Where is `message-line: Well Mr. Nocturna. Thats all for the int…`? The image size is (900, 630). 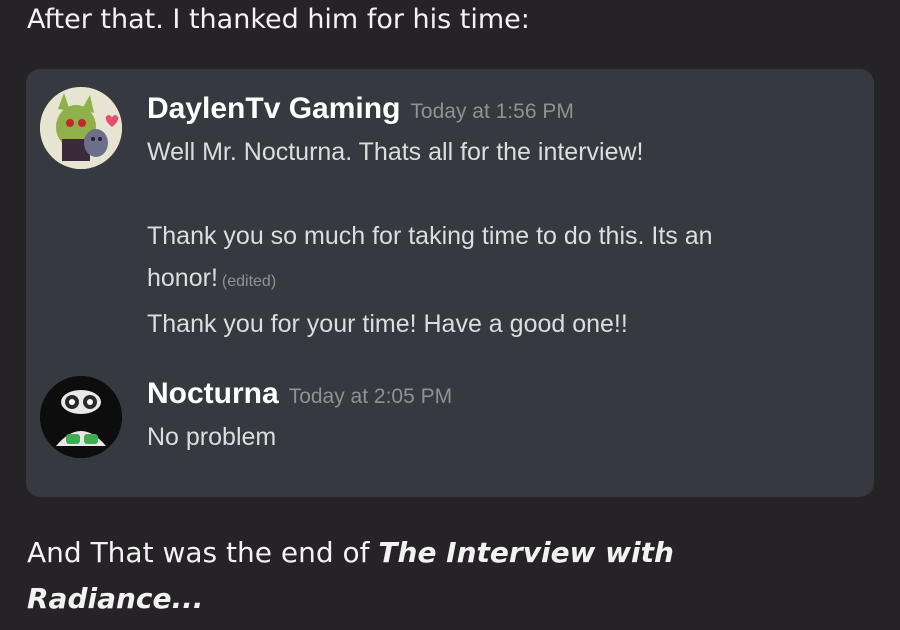
message-line: Well Mr. Nocturna. Thats all for the int… is located at coordinates (395, 152).